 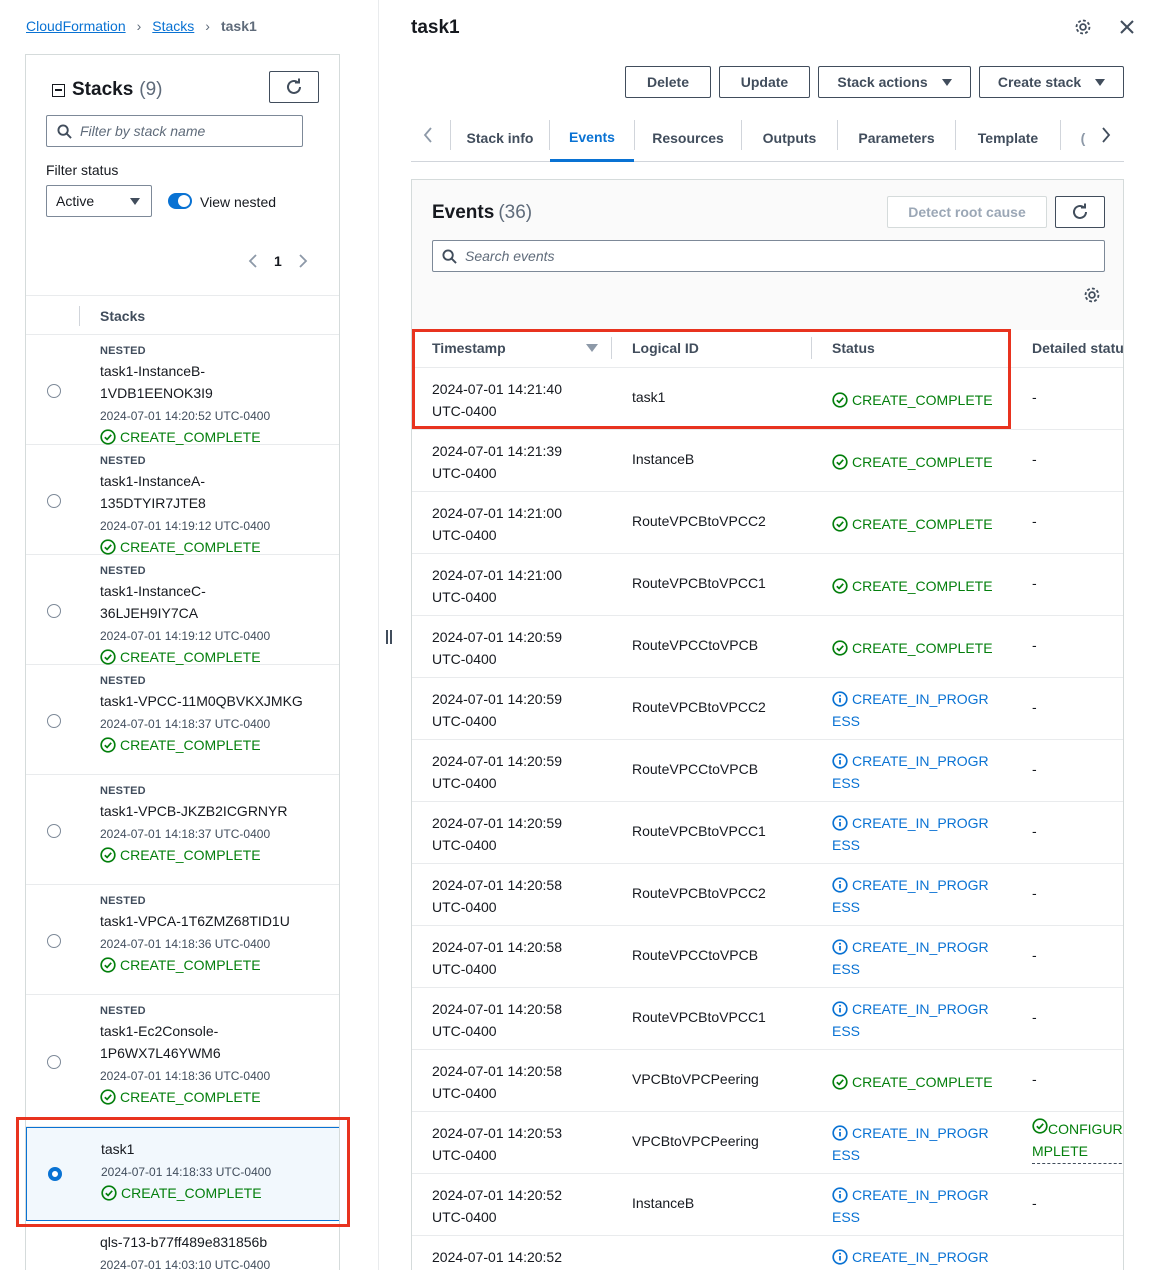 I want to click on pagination: 1, so click(x=278, y=261).